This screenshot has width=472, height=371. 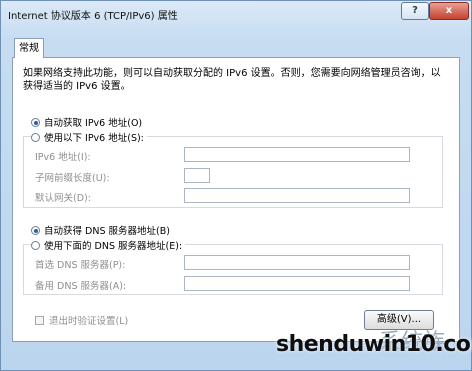 What do you see at coordinates (415, 11) in the screenshot?
I see `help-button: ?` at bounding box center [415, 11].